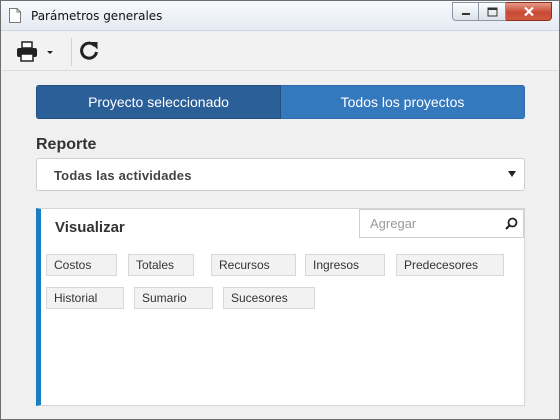 The height and width of the screenshot is (420, 560). What do you see at coordinates (97, 16) in the screenshot?
I see `window-title: Parámetros generales` at bounding box center [97, 16].